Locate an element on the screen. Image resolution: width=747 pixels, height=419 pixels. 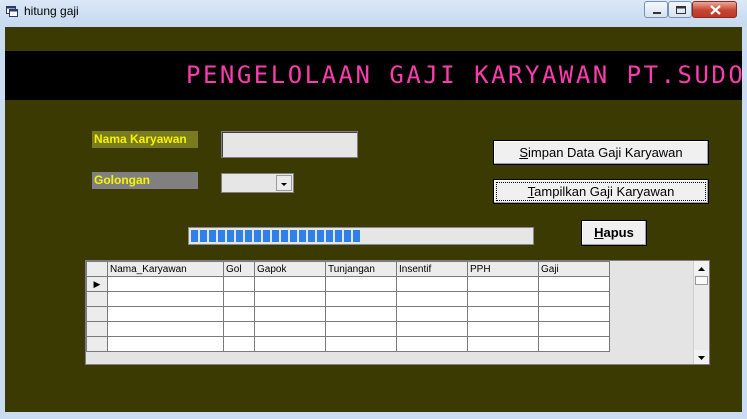
column-header: Gapok is located at coordinates (290, 269).